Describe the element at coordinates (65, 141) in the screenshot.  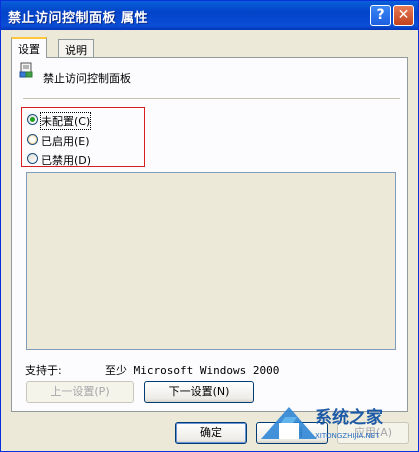
I see `radio-enabled-label: 已启用(E)` at that location.